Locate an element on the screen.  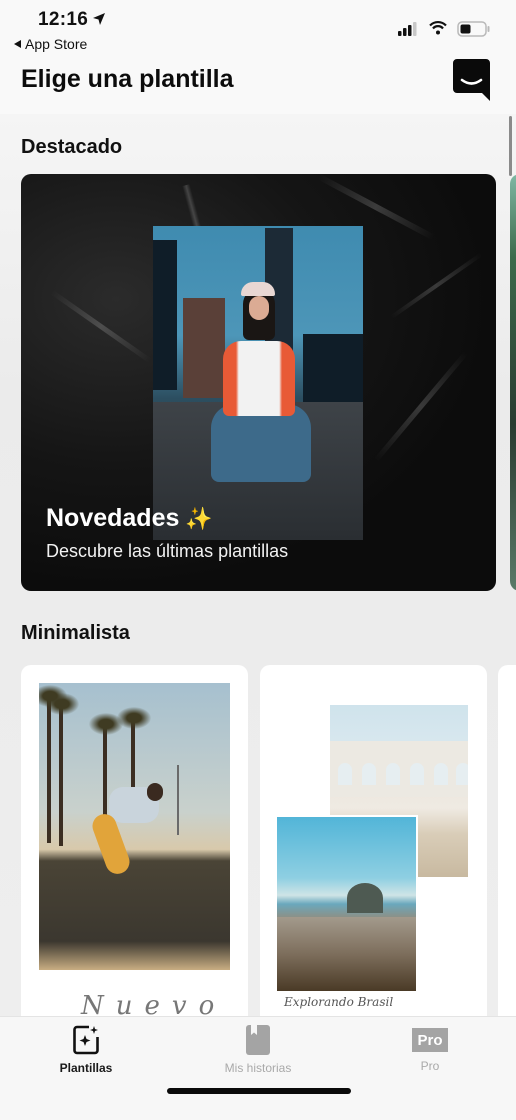
status-time: 12:16 is located at coordinates (63, 19).